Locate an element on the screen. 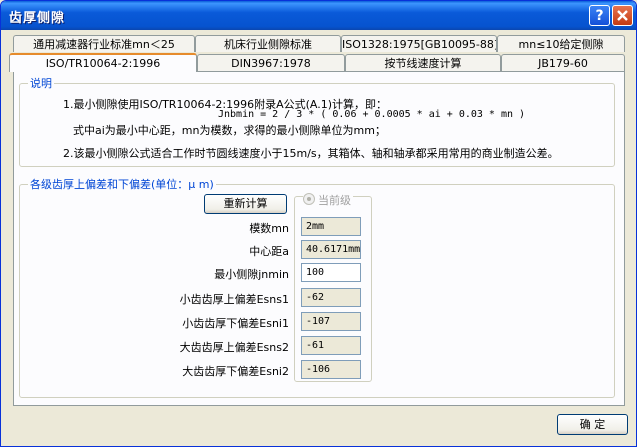  gear-upper-deviation-field: -61 is located at coordinates (331, 345).